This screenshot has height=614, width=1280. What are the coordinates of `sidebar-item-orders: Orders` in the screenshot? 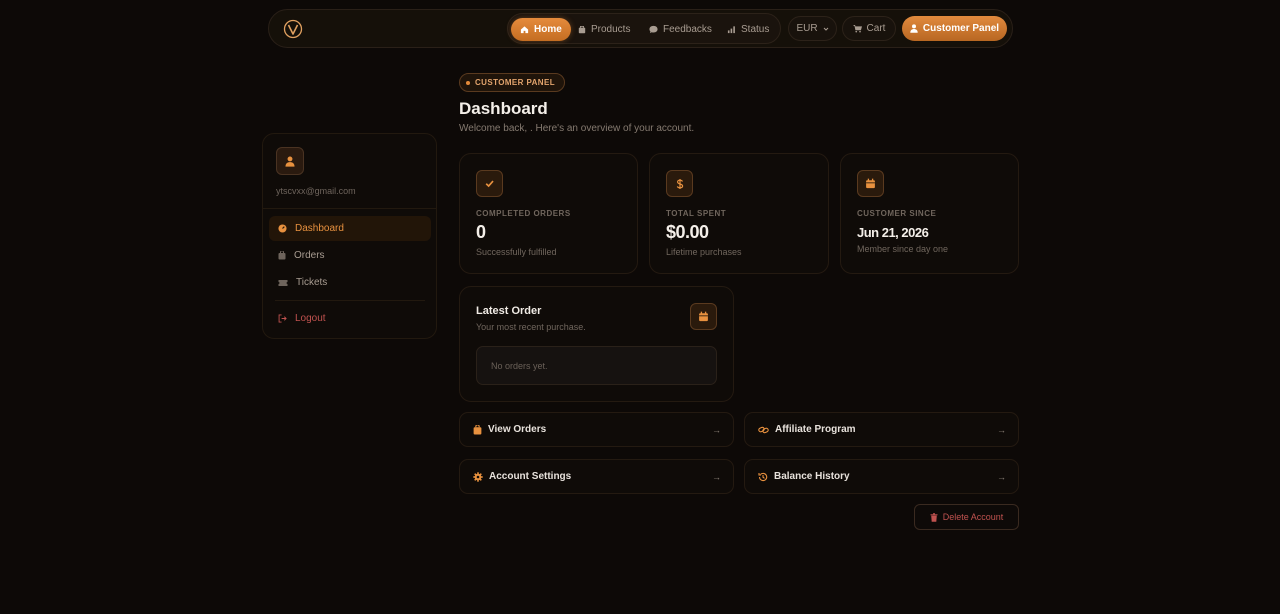 It's located at (350, 255).